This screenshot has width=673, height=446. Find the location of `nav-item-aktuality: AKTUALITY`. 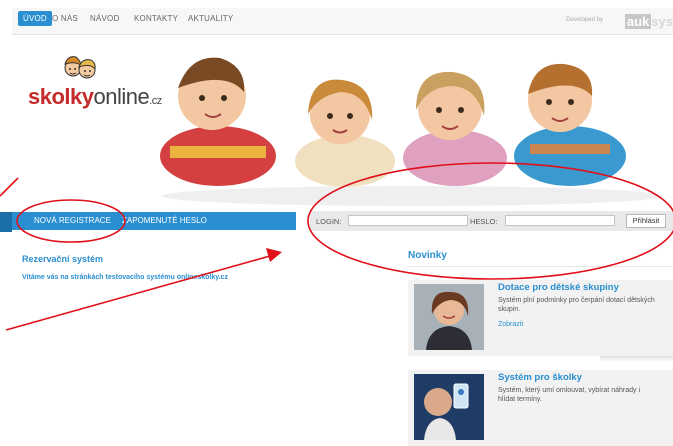

nav-item-aktuality: AKTUALITY is located at coordinates (210, 18).